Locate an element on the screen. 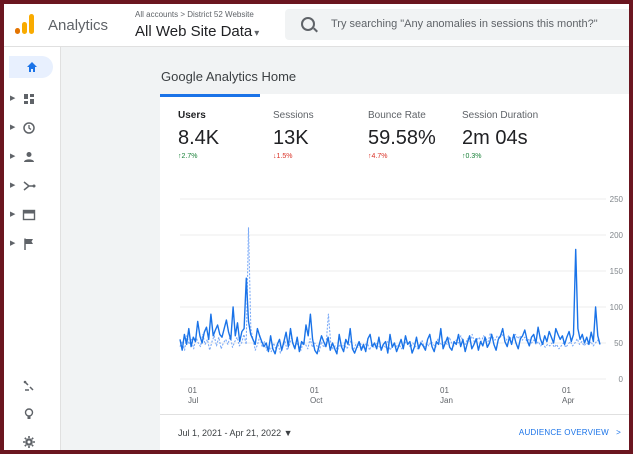 This screenshot has width=633, height=454. nav-behavior: ▶ is located at coordinates (32, 217).